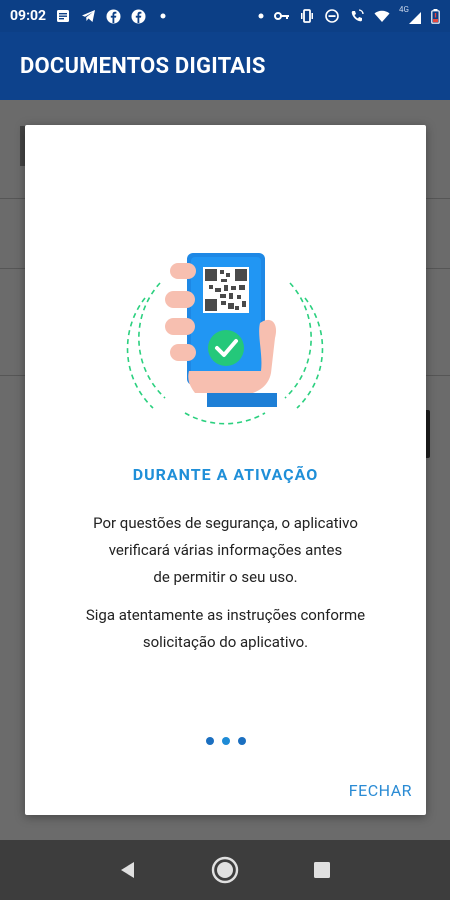 This screenshot has height=900, width=450. What do you see at coordinates (348, 14) in the screenshot?
I see `status-right: 4G` at bounding box center [348, 14].